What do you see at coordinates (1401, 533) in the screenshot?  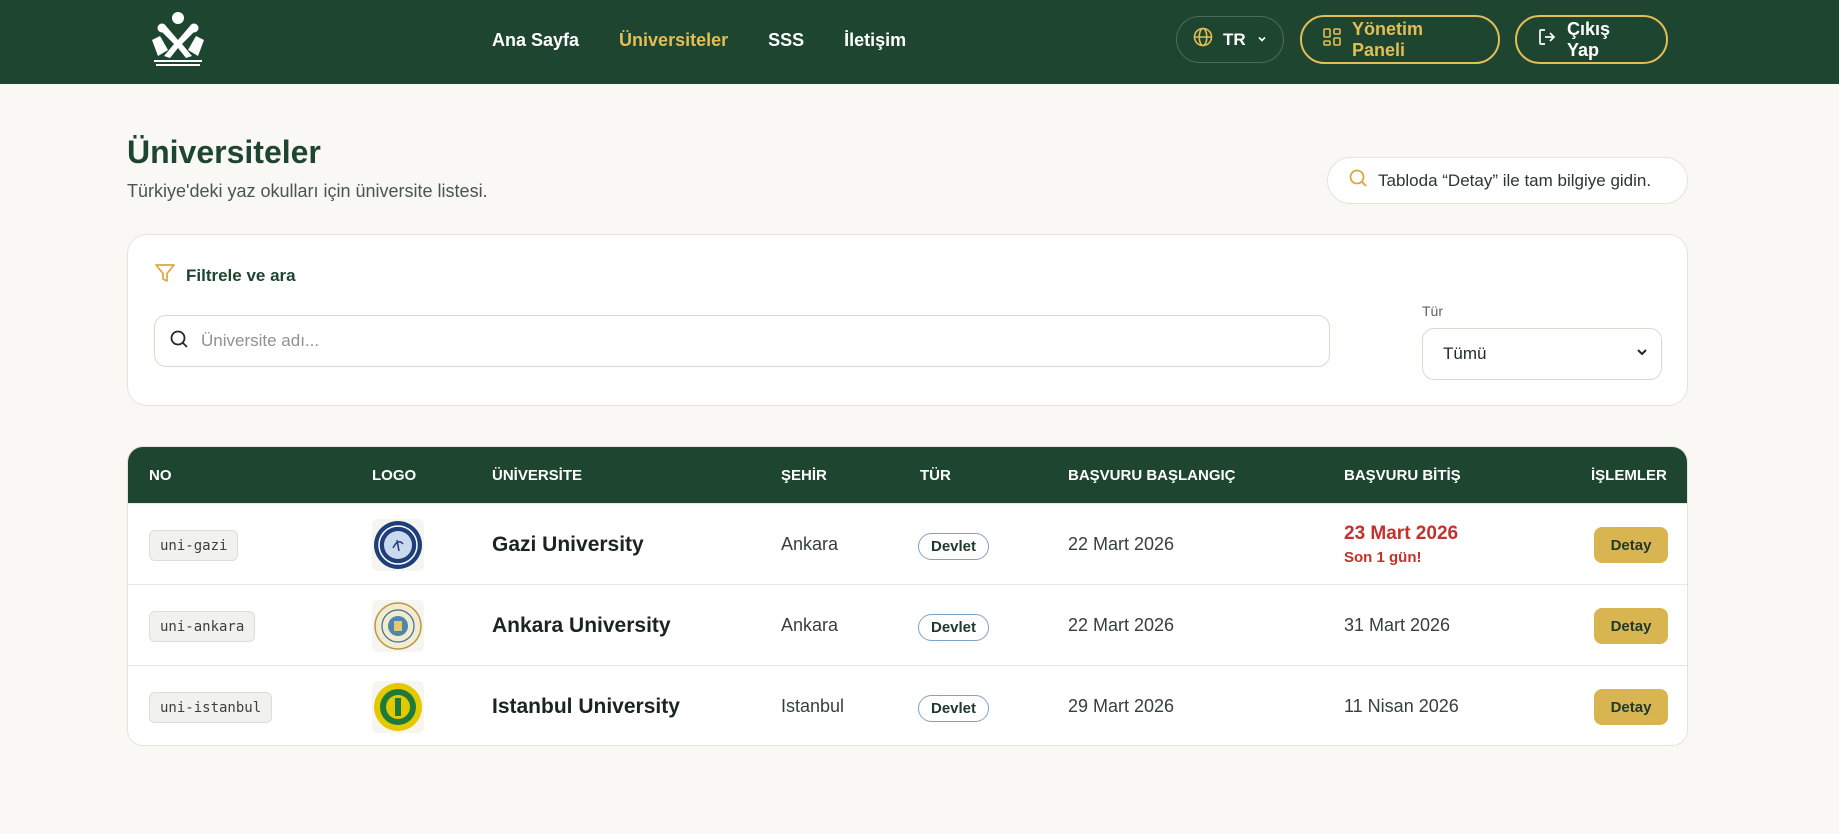 I see `application-end-date: 23 Mart 2026` at bounding box center [1401, 533].